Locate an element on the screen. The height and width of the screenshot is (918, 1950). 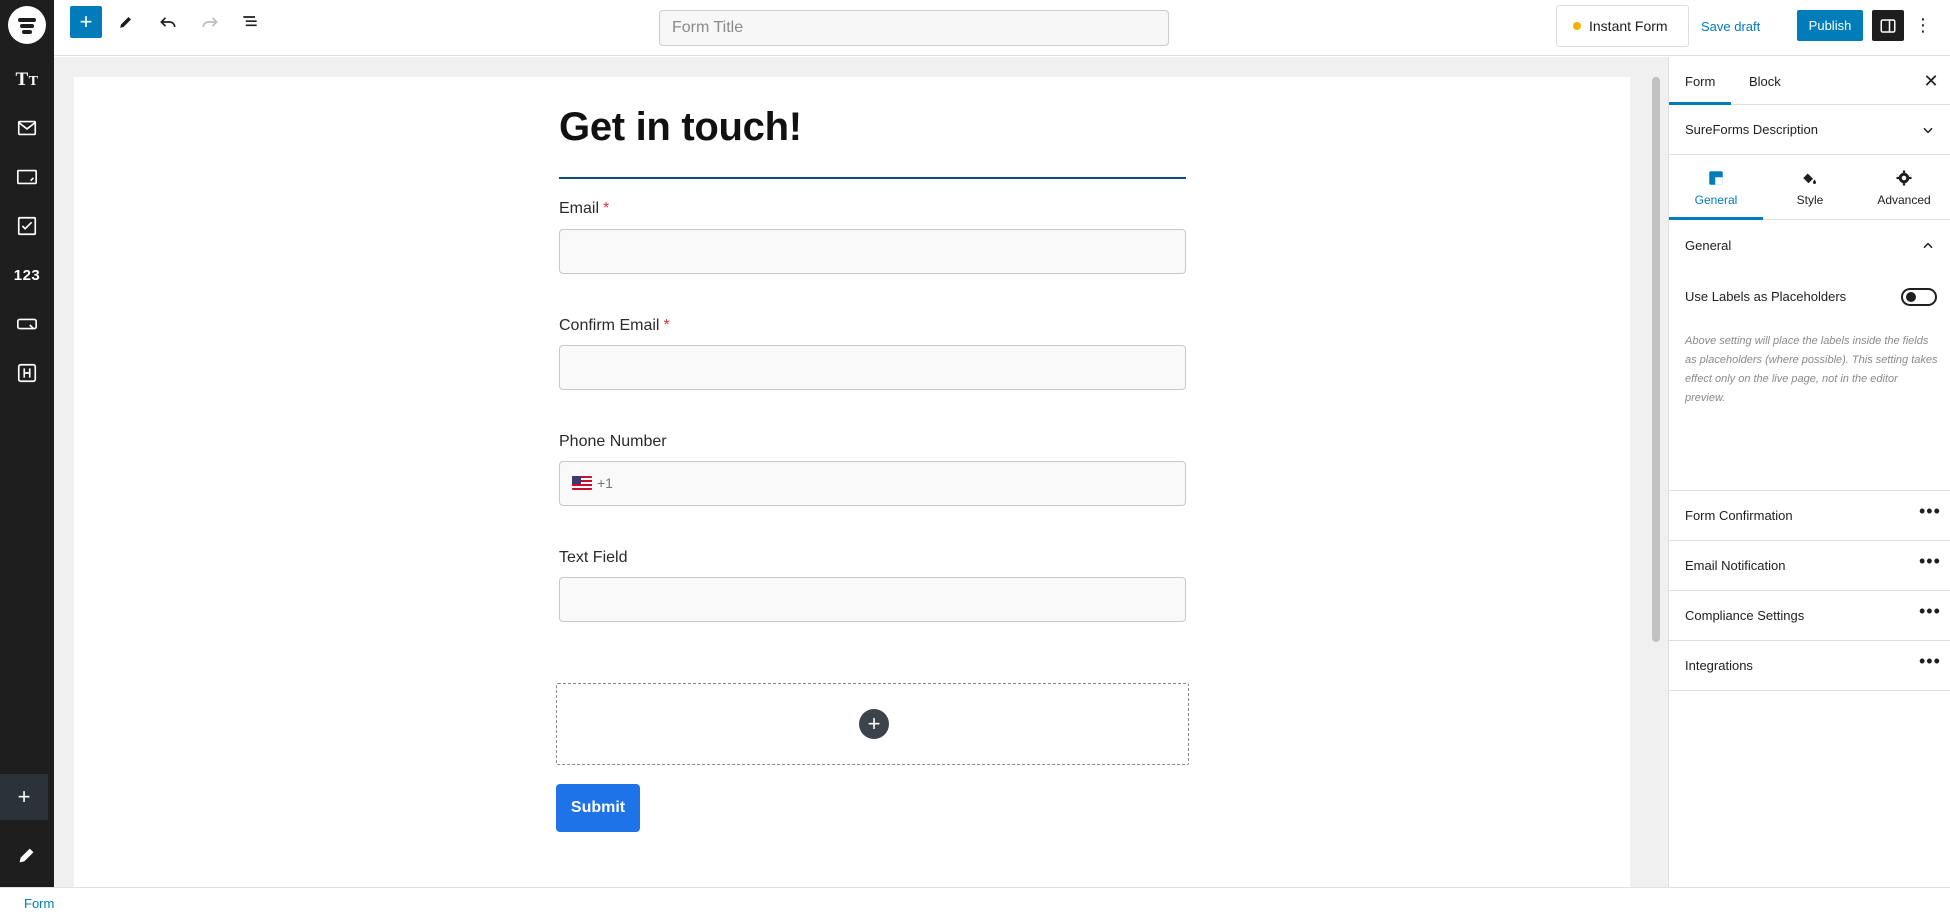
instant-form-label: Instant Form is located at coordinates (1628, 26).